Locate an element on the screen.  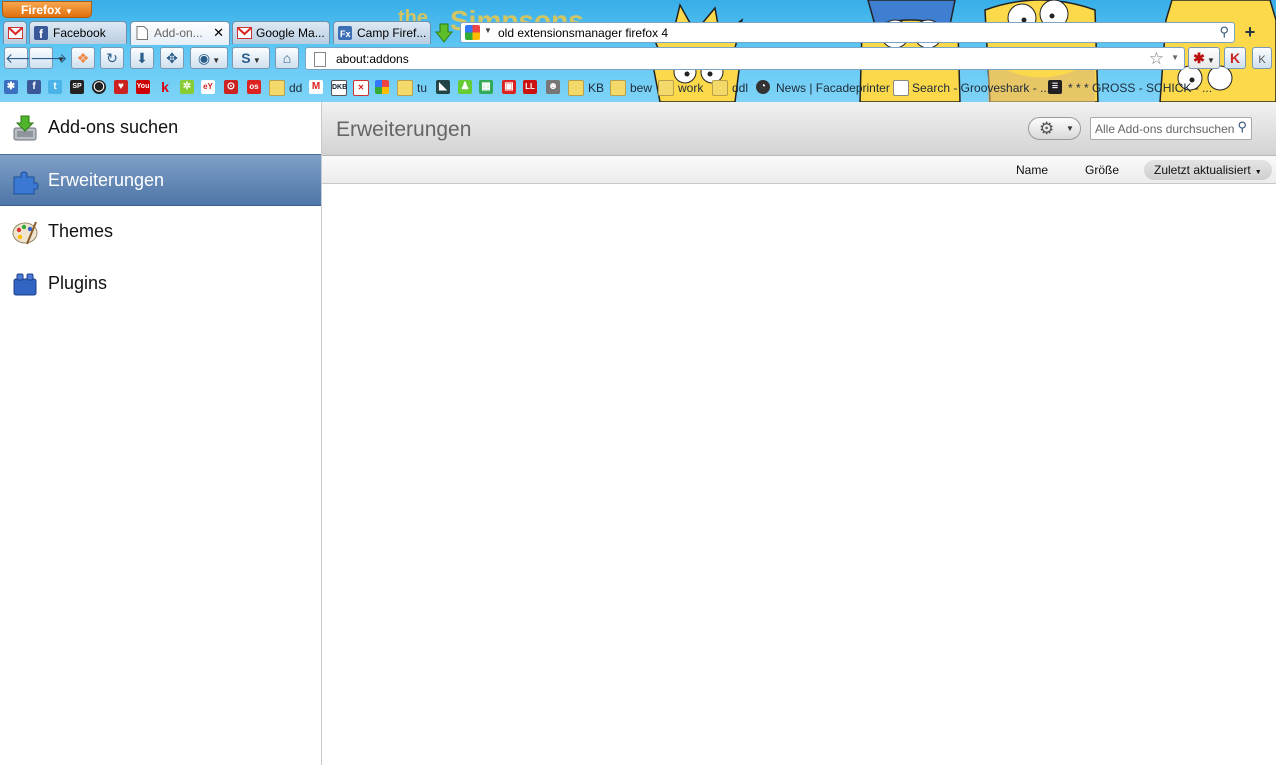
k-button: K is located at coordinates (1262, 58).